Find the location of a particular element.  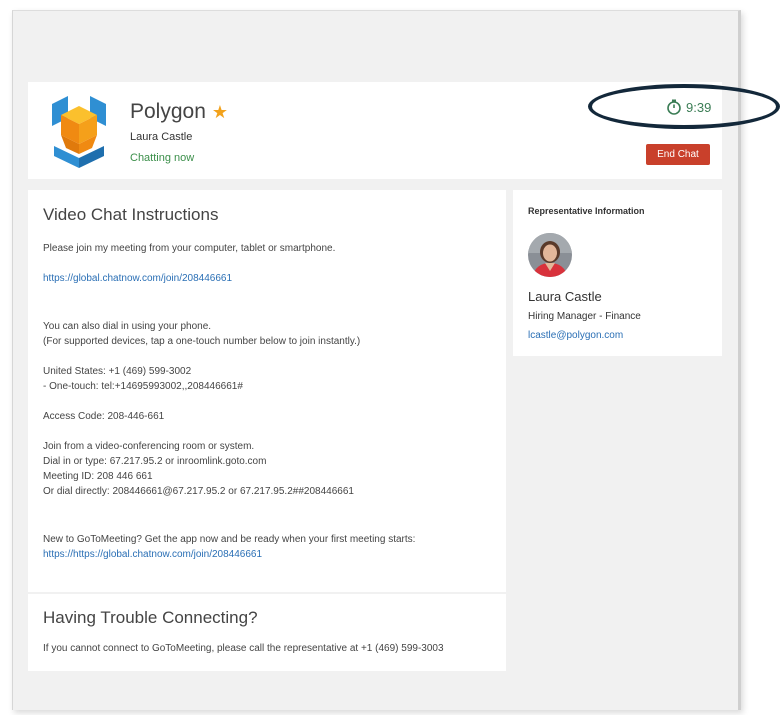

company-line: Polygon ★ is located at coordinates (179, 112).